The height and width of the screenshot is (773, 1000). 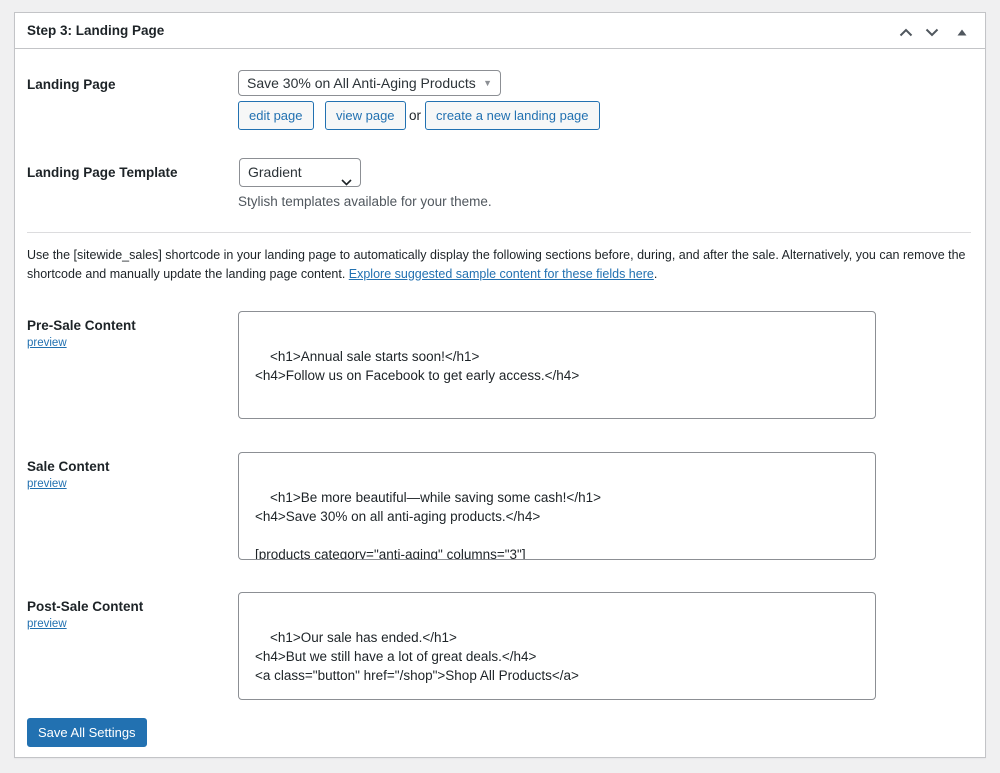 What do you see at coordinates (87, 732) in the screenshot?
I see `save-all-settings-button: Save All Settings` at bounding box center [87, 732].